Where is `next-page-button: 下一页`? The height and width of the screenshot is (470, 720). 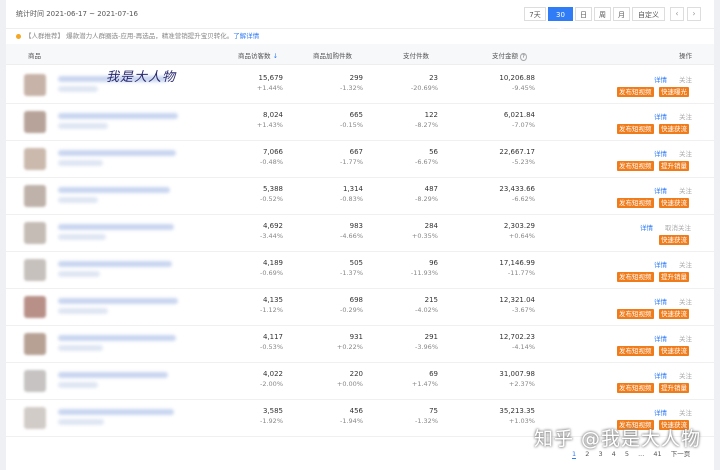 next-page-button: 下一页 is located at coordinates (681, 454).